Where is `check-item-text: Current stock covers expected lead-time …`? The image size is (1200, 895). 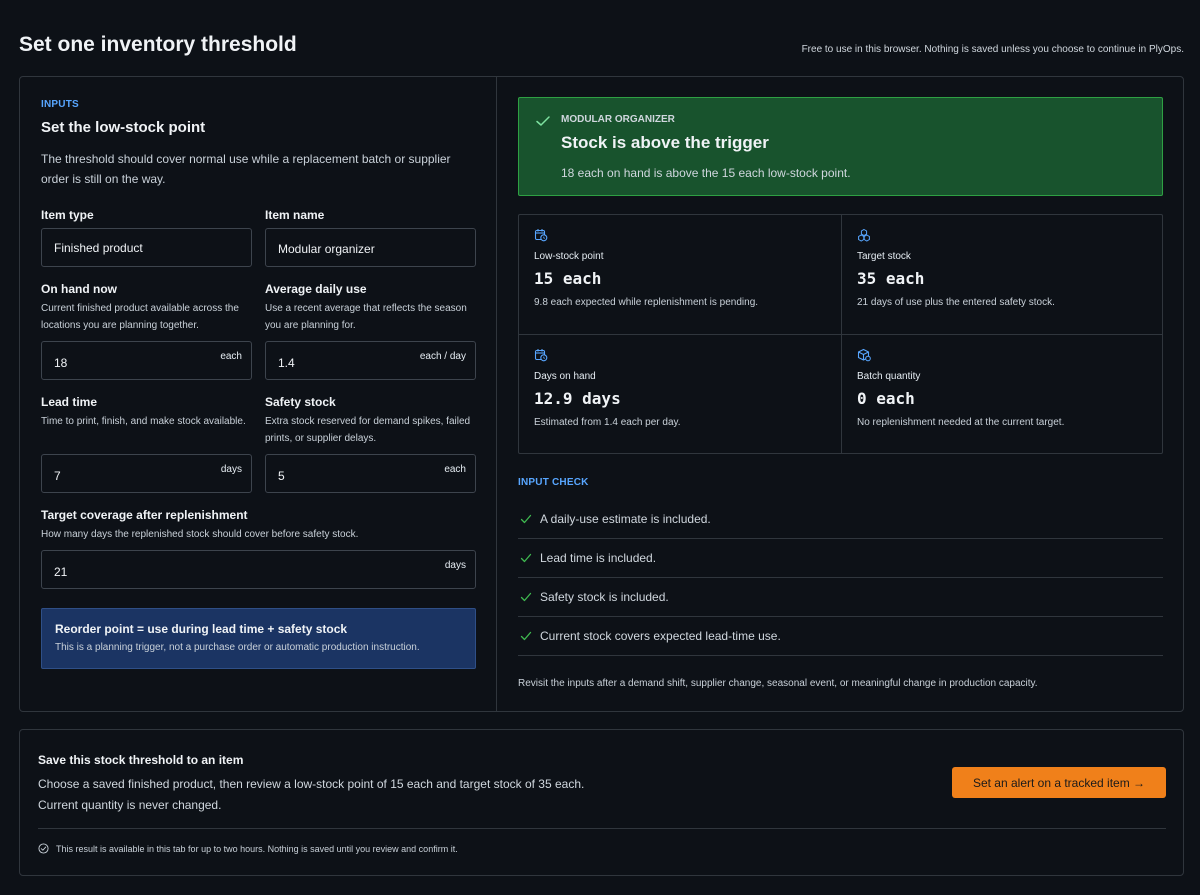 check-item-text: Current stock covers expected lead-time … is located at coordinates (660, 636).